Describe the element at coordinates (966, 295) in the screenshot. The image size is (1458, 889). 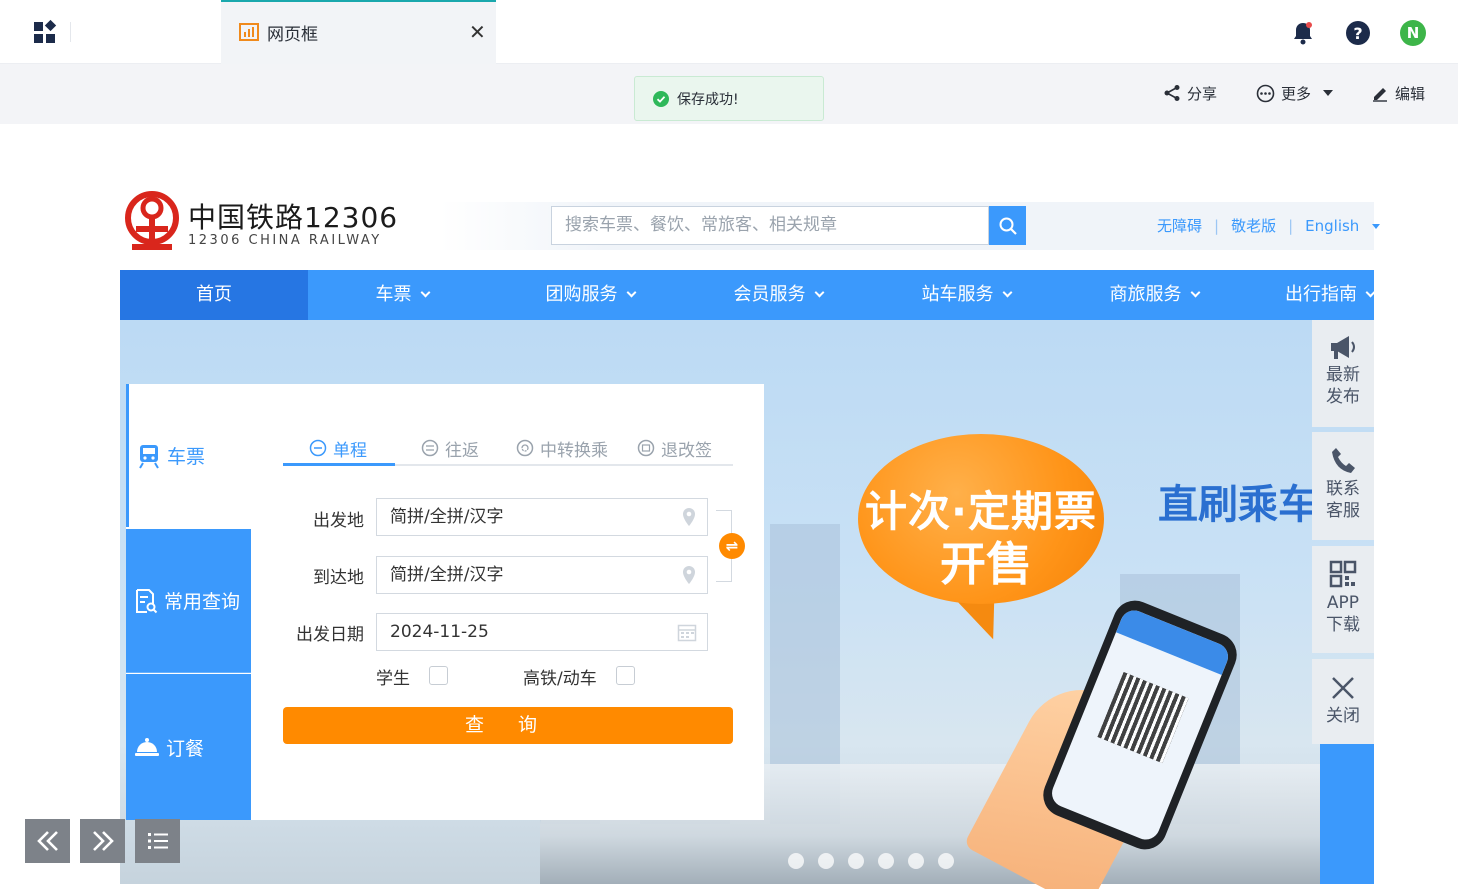
I see `nav-station: 站车服务` at that location.